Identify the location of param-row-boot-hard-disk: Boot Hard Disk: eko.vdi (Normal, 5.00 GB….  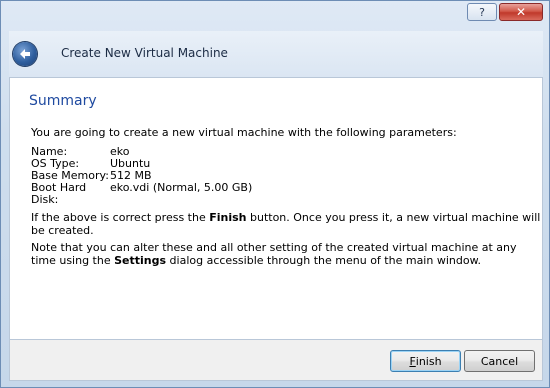
(141, 194).